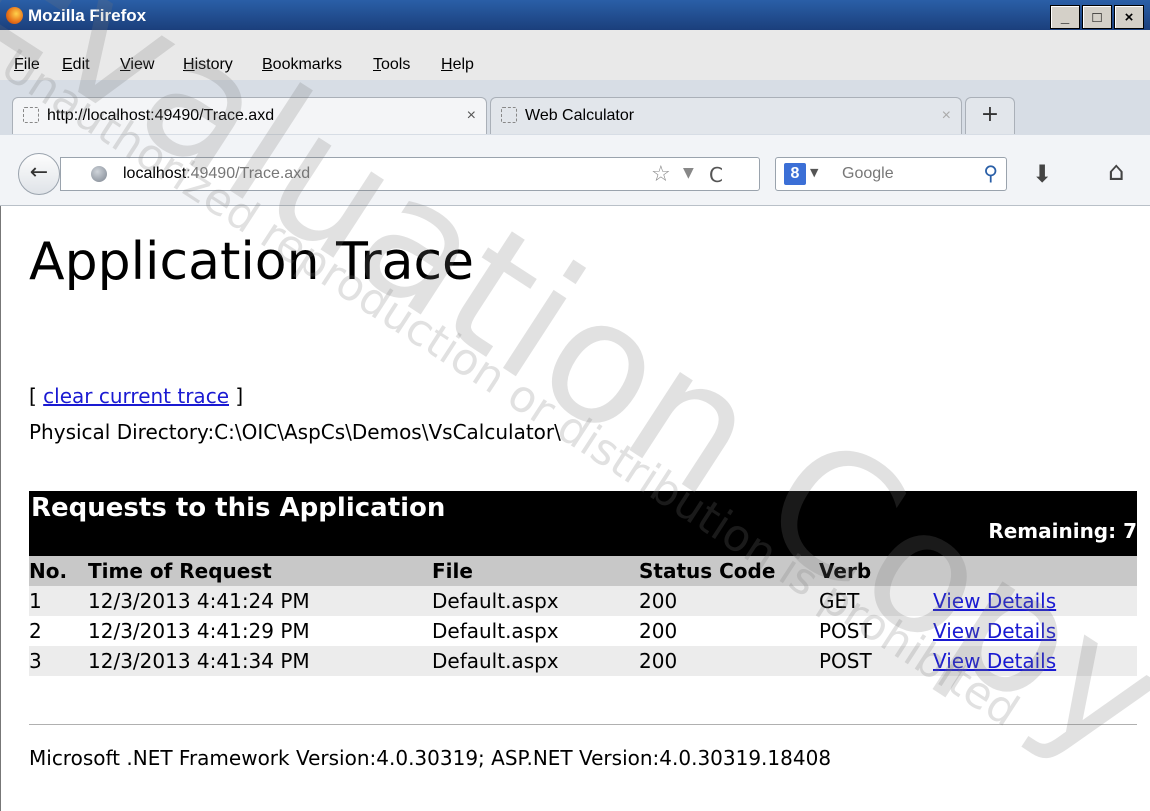 Image resolution: width=1150 pixels, height=811 pixels. What do you see at coordinates (199, 661) in the screenshot?
I see `row-time: 12/3/2013 4:41:34 PM` at bounding box center [199, 661].